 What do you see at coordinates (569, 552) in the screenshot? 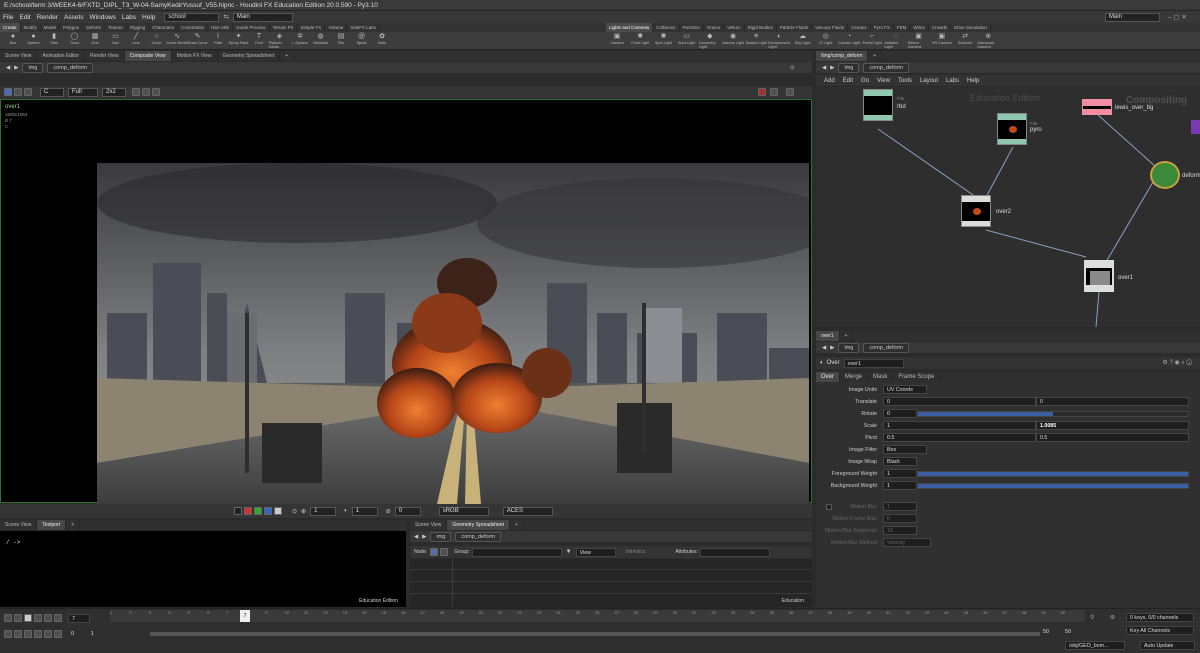
I see `filter-icon: ▼` at bounding box center [569, 552].